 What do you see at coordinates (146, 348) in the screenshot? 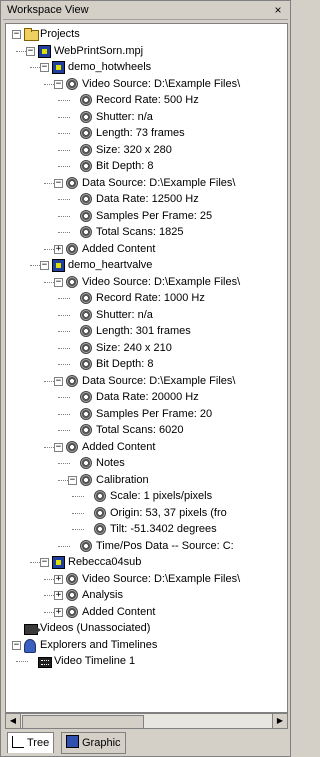
I see `tree-item-hv_size: Size: 240 x 210` at bounding box center [146, 348].